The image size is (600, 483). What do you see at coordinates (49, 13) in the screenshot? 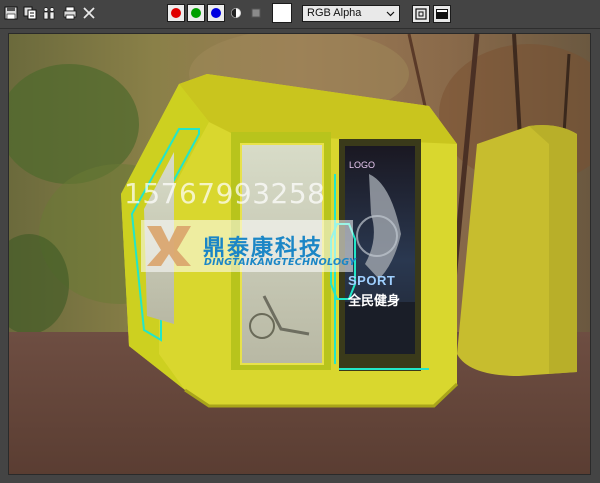
I see `people-icon` at bounding box center [49, 13].